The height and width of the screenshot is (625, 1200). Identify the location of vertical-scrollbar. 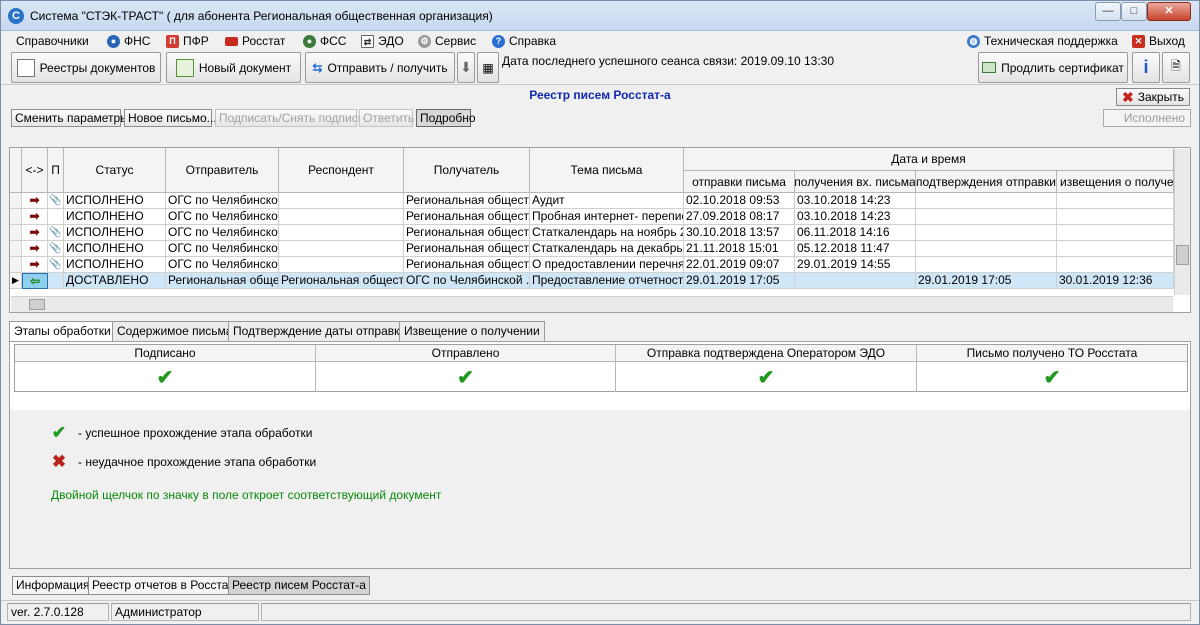
(1182, 222).